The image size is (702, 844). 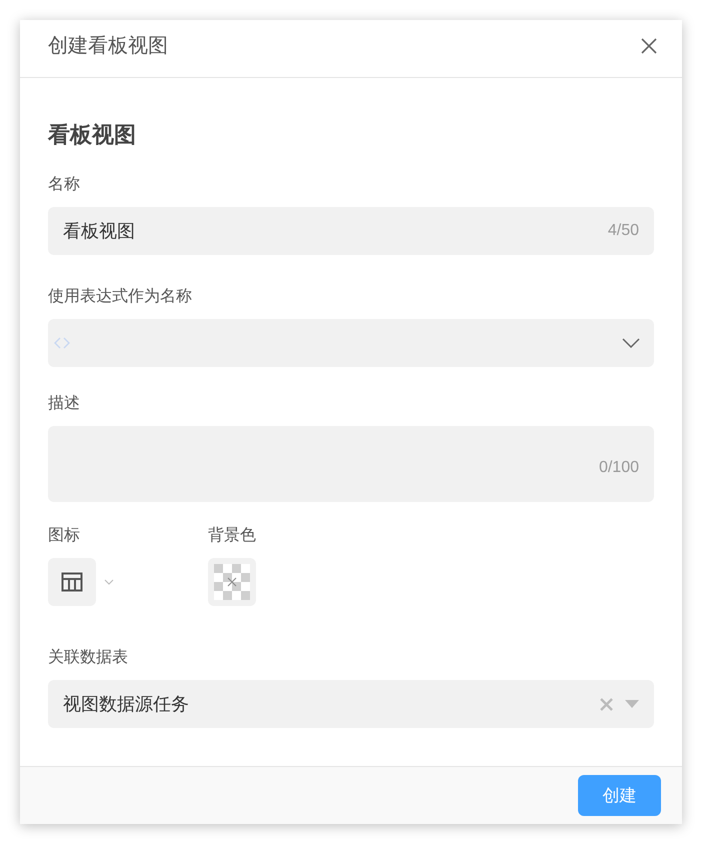 I want to click on name-input: 看板视图 4/50, so click(x=351, y=231).